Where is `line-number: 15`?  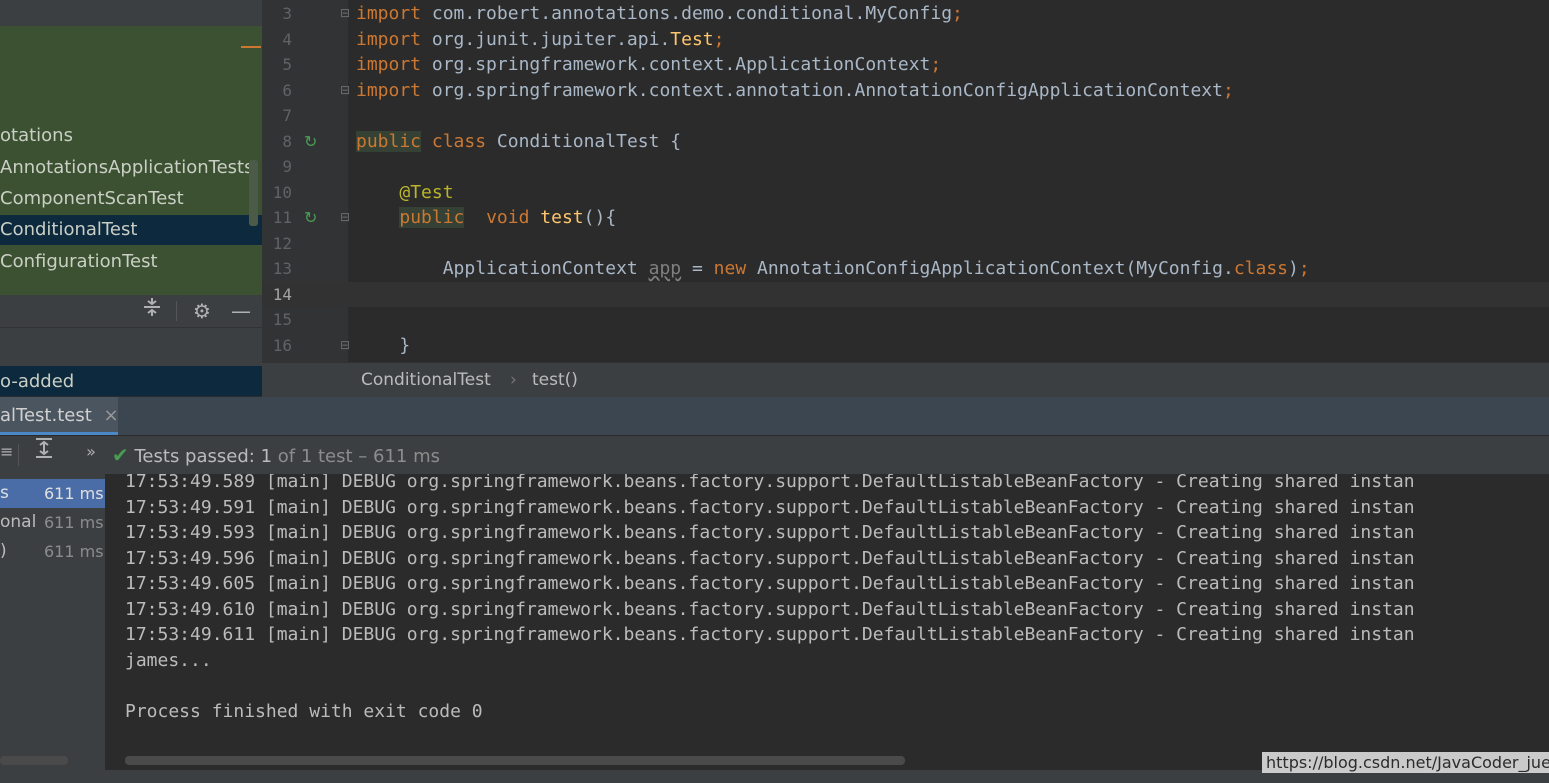
line-number: 15 is located at coordinates (282, 319).